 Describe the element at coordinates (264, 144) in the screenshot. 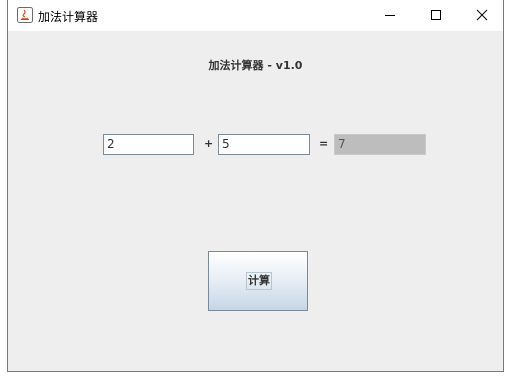

I see `operand-b-input: 5` at that location.